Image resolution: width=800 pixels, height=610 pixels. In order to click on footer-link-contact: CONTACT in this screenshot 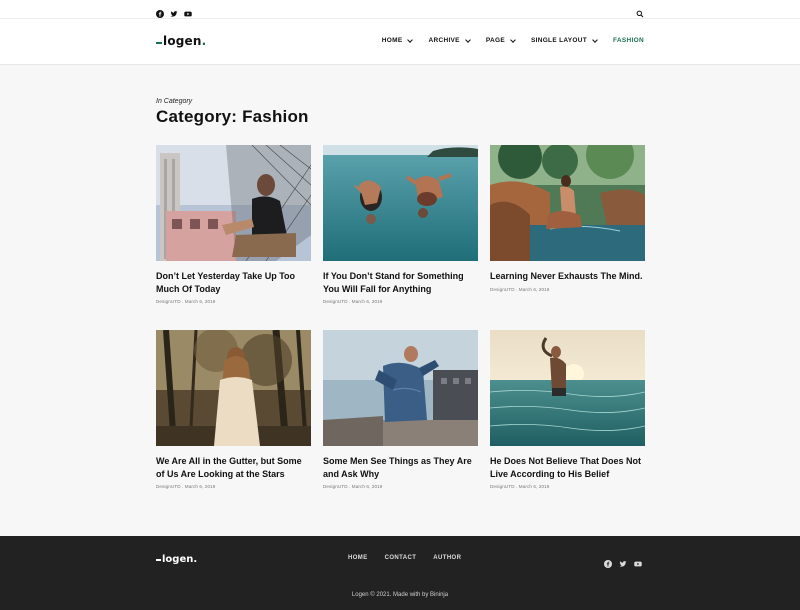, I will do `click(401, 558)`.